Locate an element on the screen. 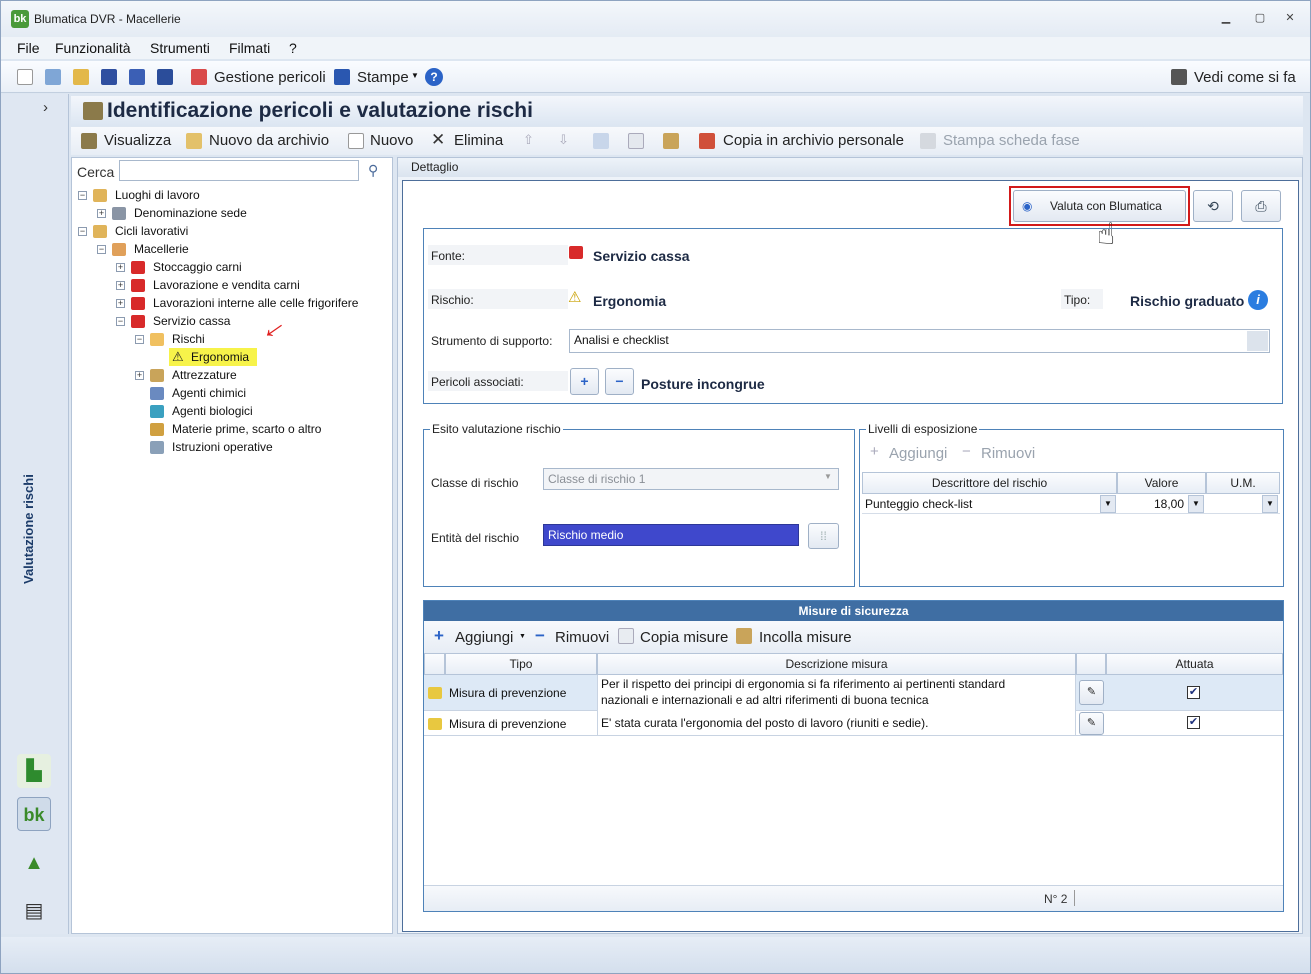  menu-filmati: Filmati is located at coordinates (249, 48).